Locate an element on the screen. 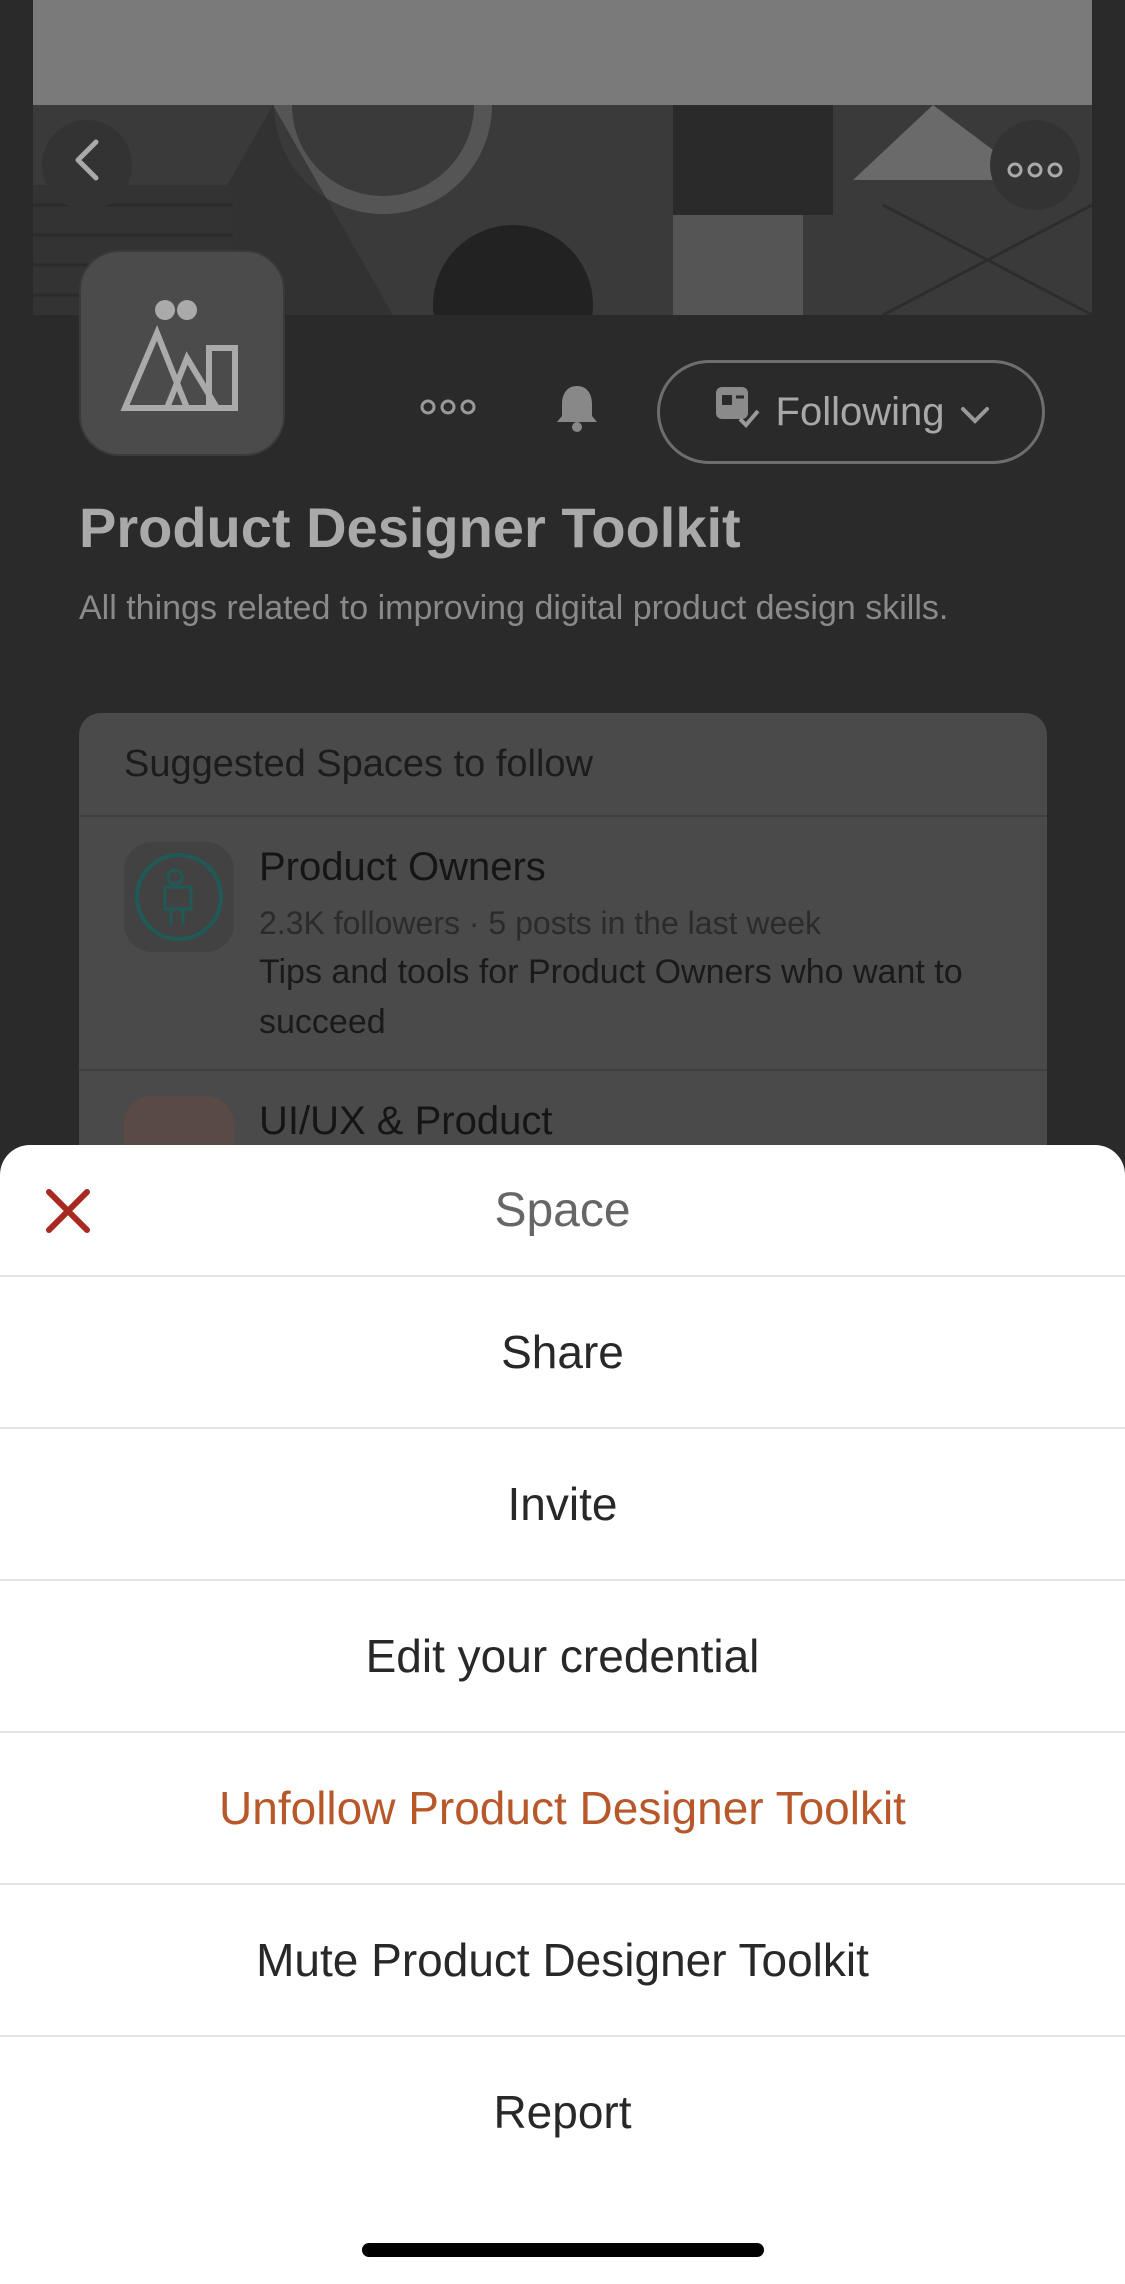 The width and height of the screenshot is (1125, 2284). suggested-spaces-heading: Suggested Spaces to follow is located at coordinates (563, 765).